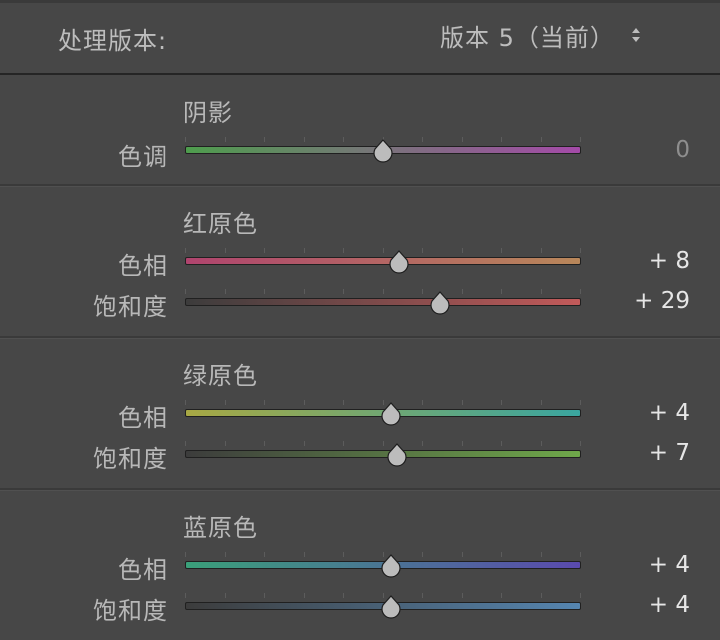  What do you see at coordinates (527, 37) in the screenshot?
I see `process-version-value: 版本 5（当前）` at bounding box center [527, 37].